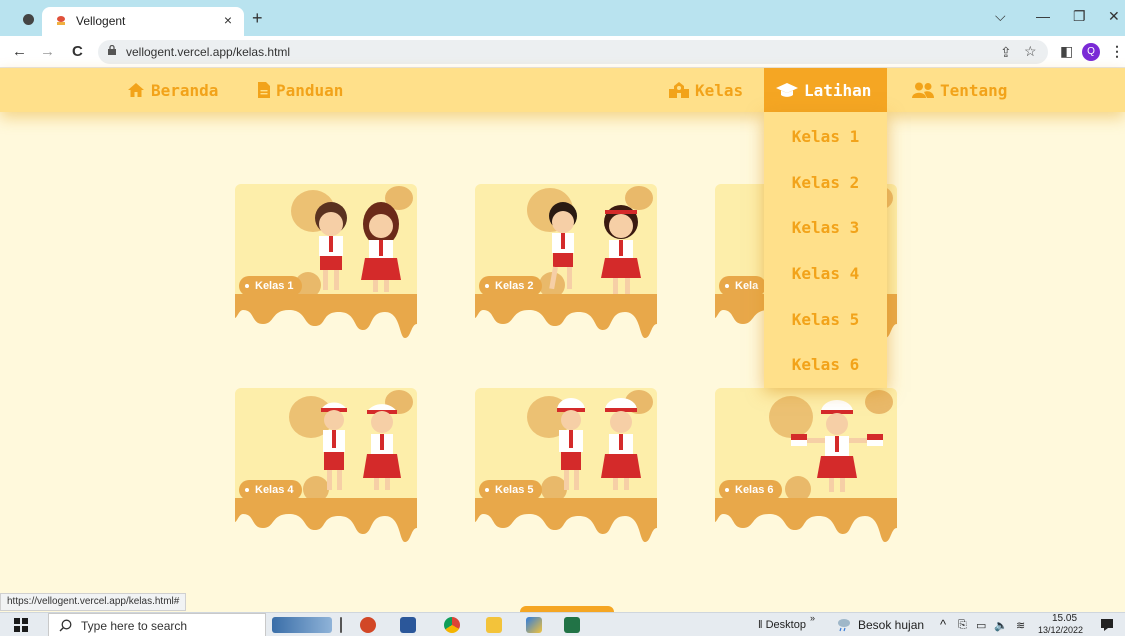  What do you see at coordinates (510, 490) in the screenshot?
I see `card-label: Kelas 5` at bounding box center [510, 490].